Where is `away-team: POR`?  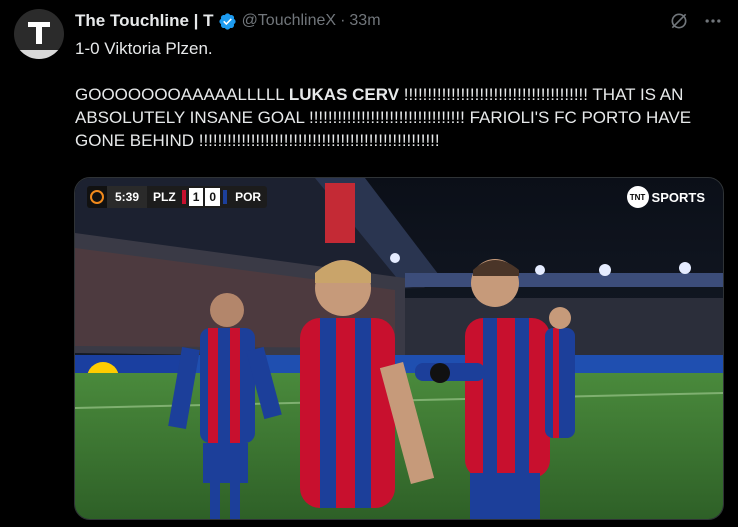 away-team: POR is located at coordinates (248, 197).